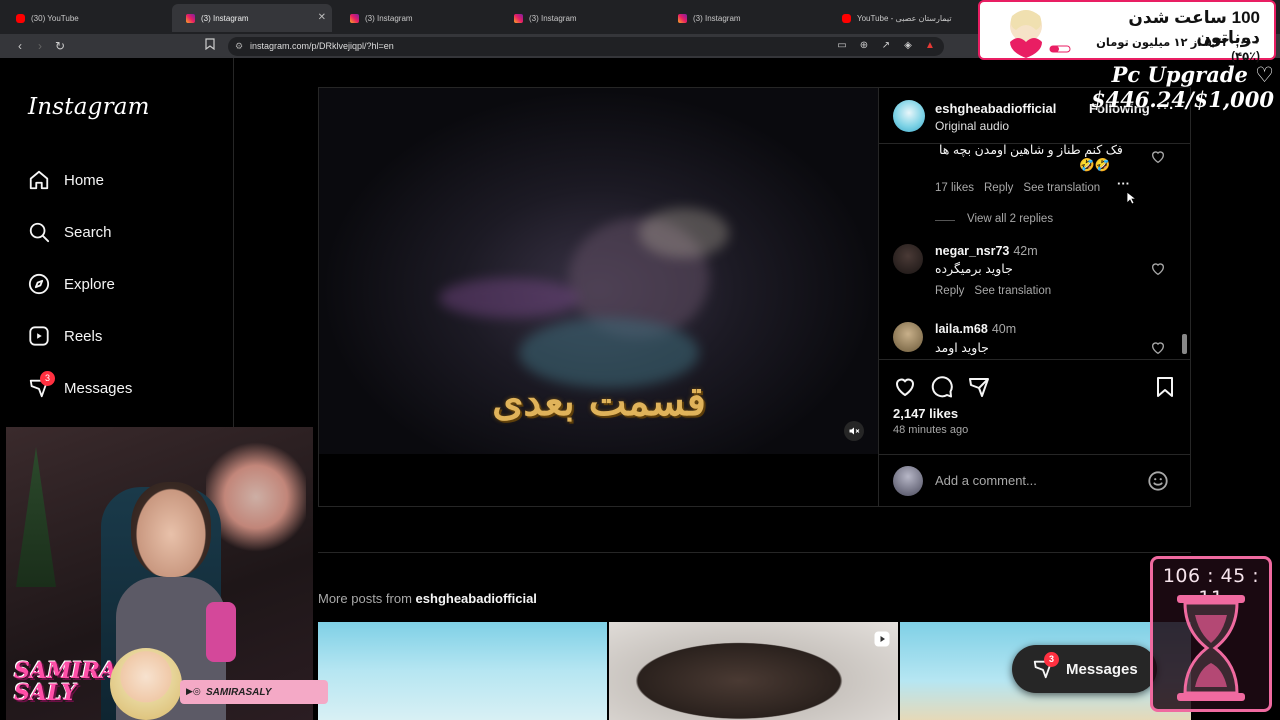 The width and height of the screenshot is (1280, 720). Describe the element at coordinates (66, 180) in the screenshot. I see `sidebar-item-home: Home` at that location.